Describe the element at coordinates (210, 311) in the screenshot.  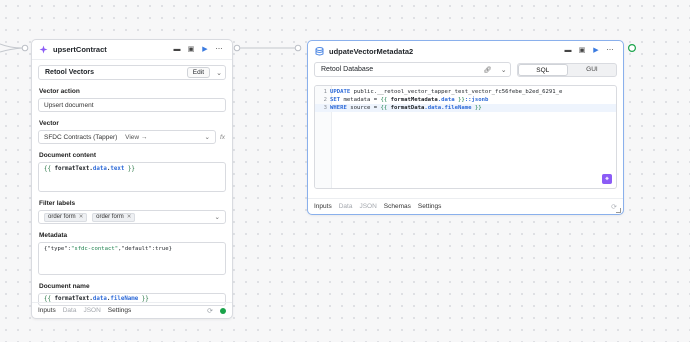
I see `refresh-icon: ⟳` at that location.